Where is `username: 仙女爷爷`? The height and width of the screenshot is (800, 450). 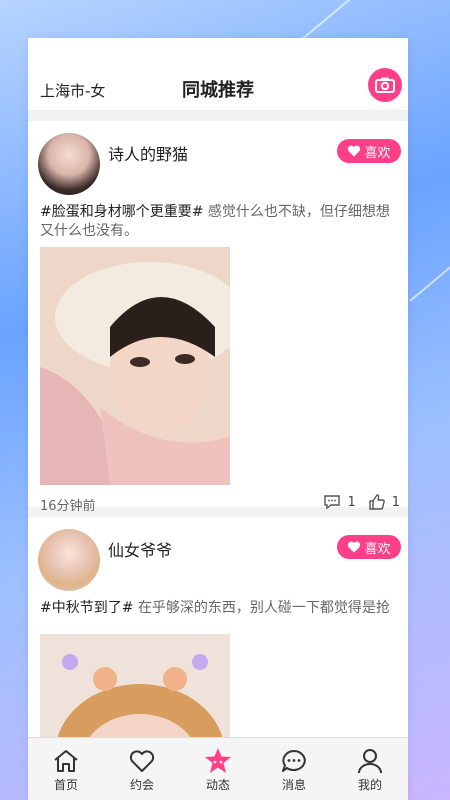 username: 仙女爷爷 is located at coordinates (140, 549).